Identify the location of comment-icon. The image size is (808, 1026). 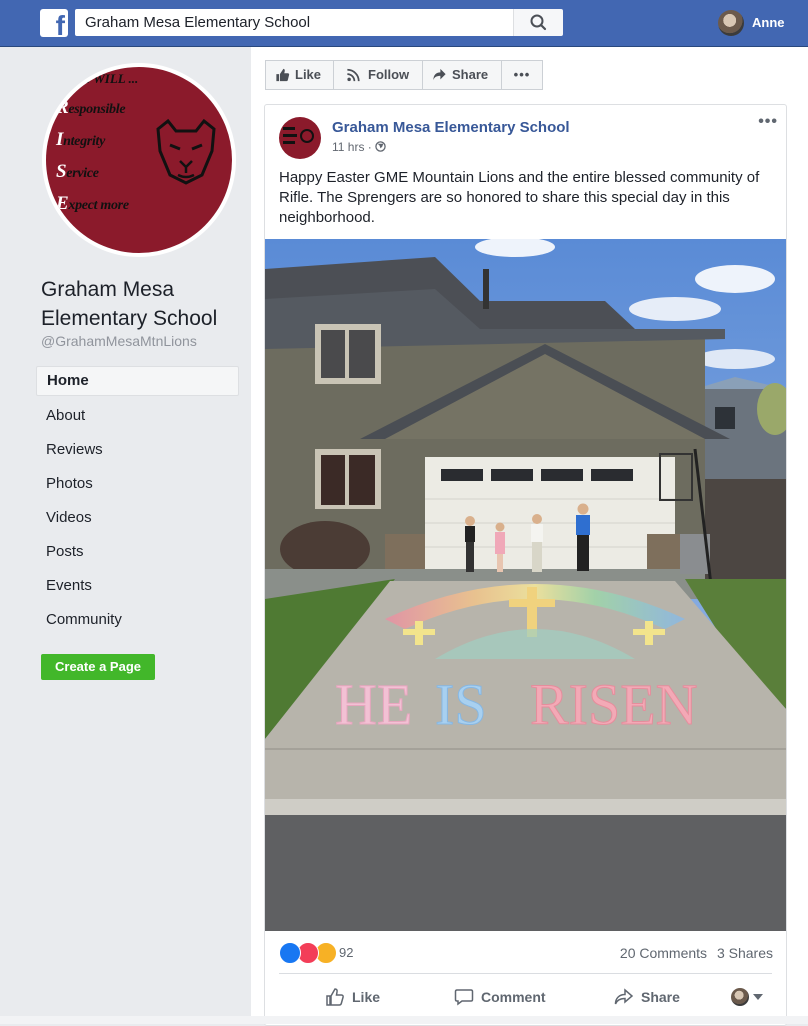
(464, 997).